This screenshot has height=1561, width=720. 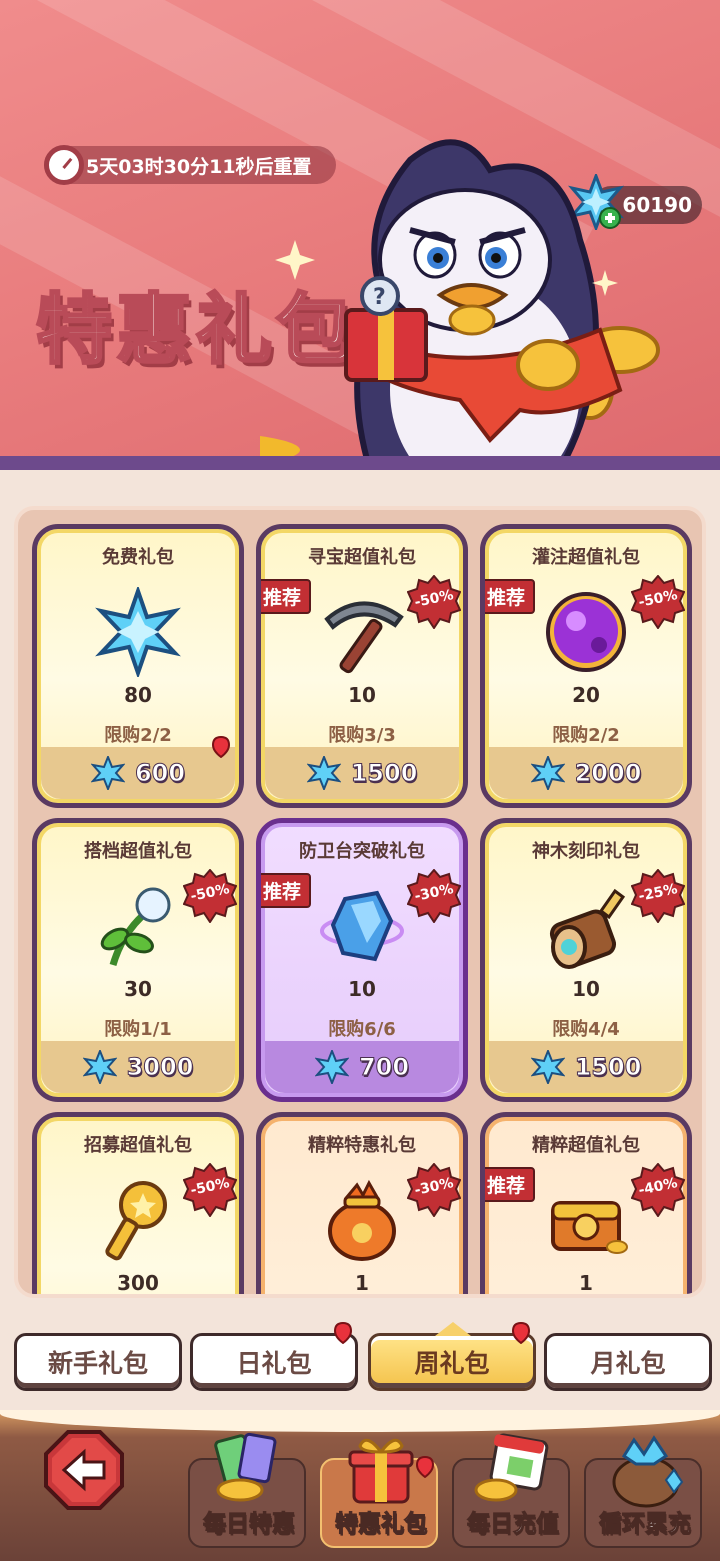 I want to click on calendar-coins-icon, so click(x=511, y=1467).